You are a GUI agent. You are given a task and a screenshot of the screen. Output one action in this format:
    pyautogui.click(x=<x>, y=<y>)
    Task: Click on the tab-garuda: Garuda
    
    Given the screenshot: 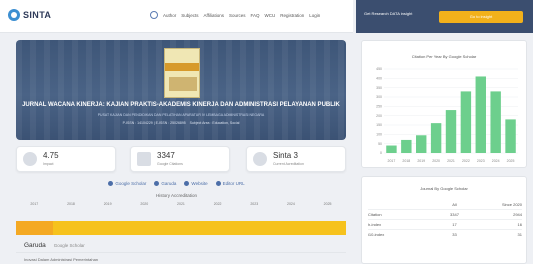 What is the action you would take?
    pyautogui.click(x=35, y=245)
    